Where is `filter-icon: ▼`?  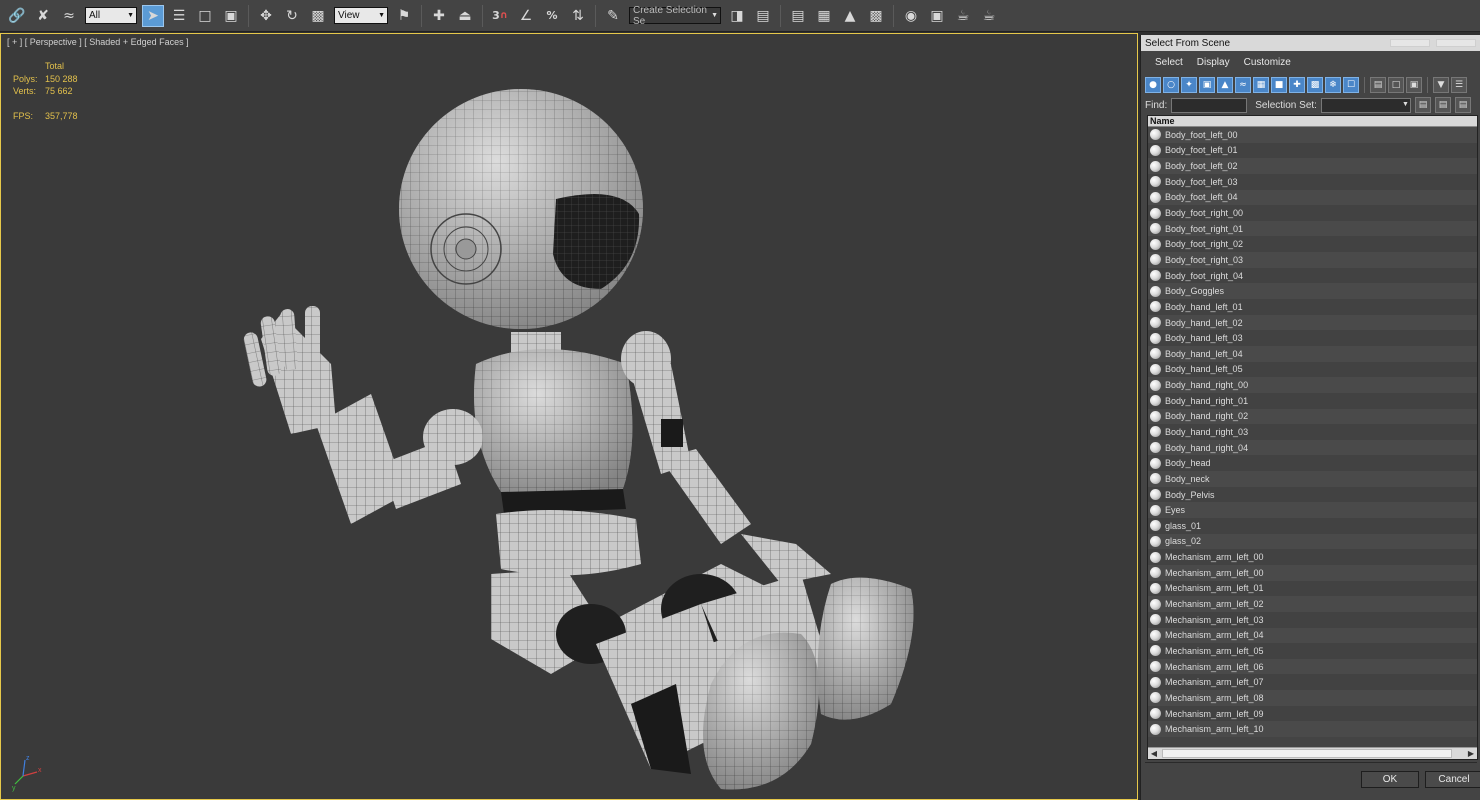
filter-icon: ▼ is located at coordinates (1441, 85).